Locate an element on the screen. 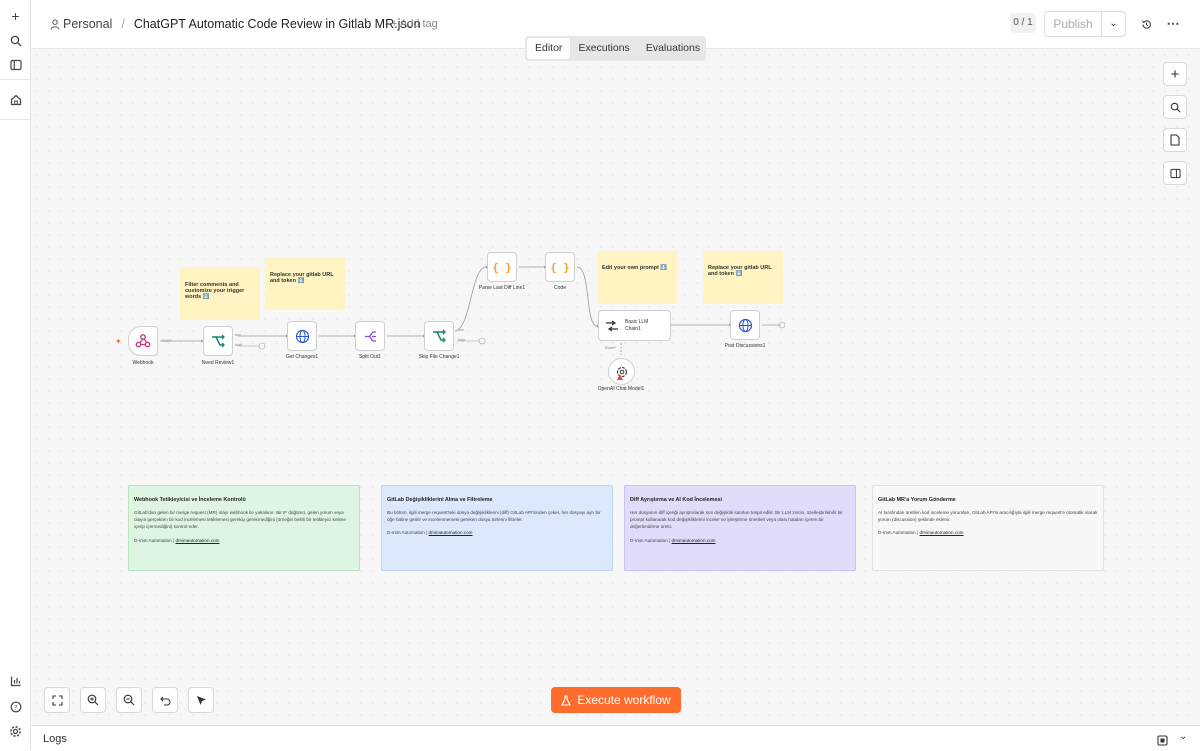  logs-panel: Logs ⌄ is located at coordinates (615, 737).